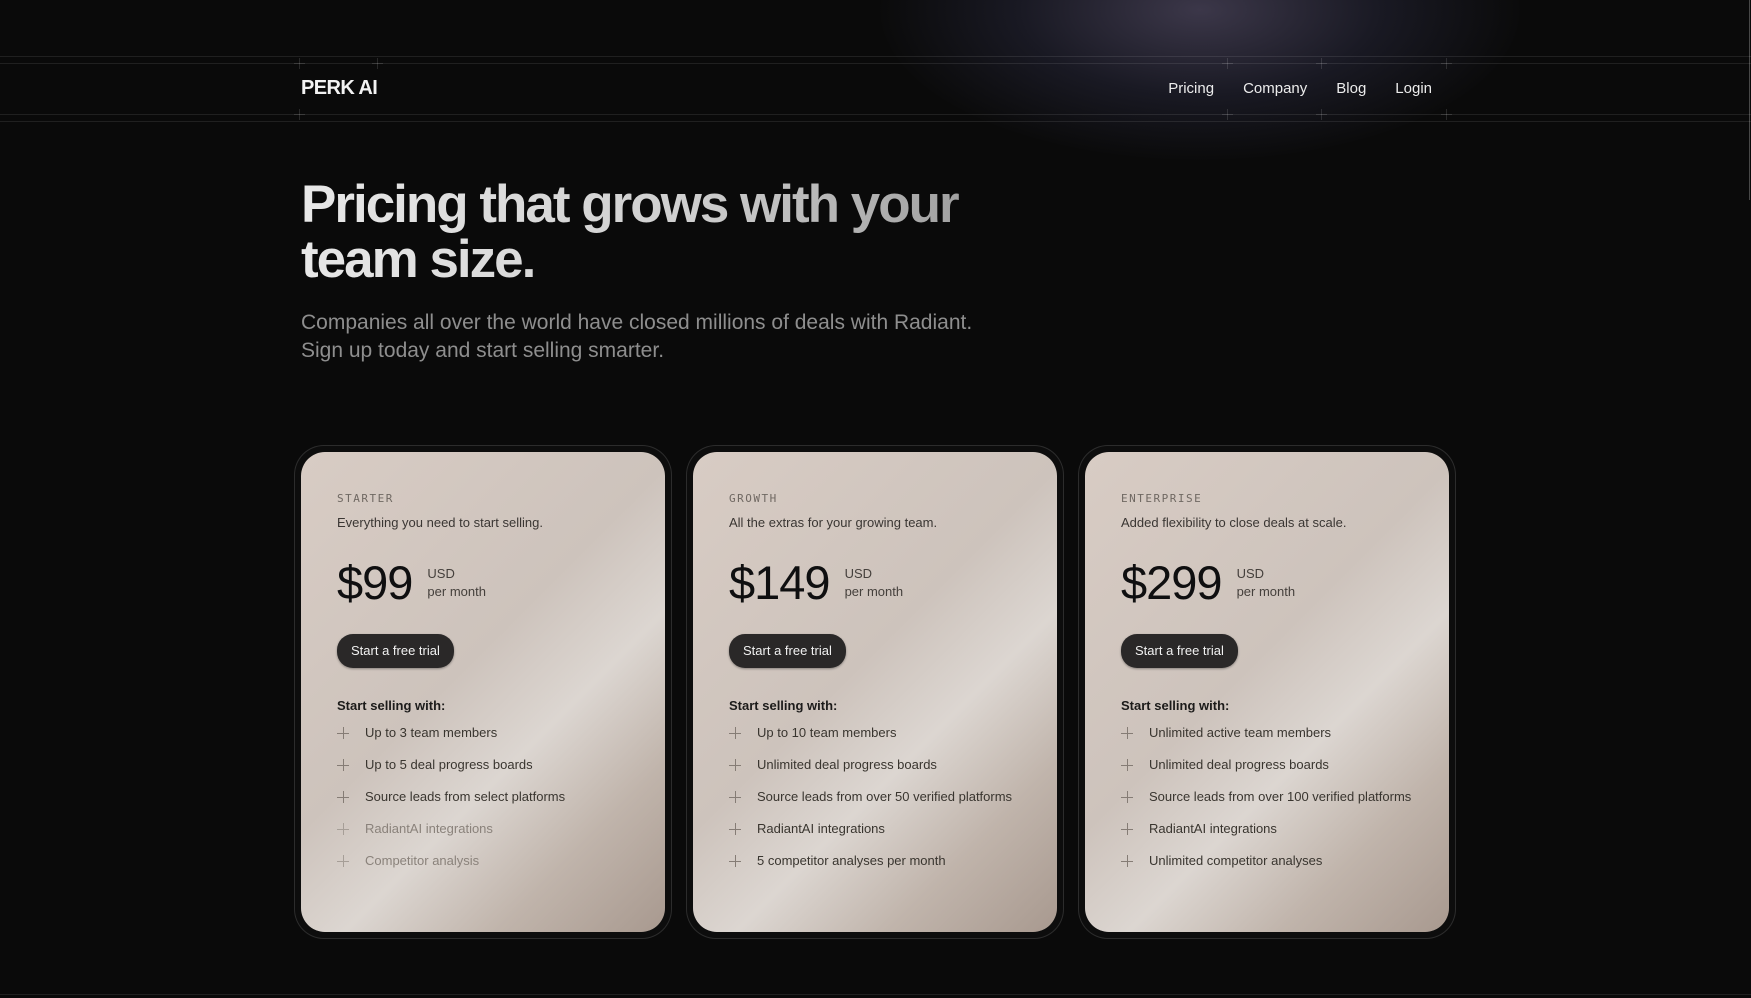 This screenshot has width=1751, height=998. Describe the element at coordinates (1275, 88) in the screenshot. I see `nav-link-company: Company` at that location.